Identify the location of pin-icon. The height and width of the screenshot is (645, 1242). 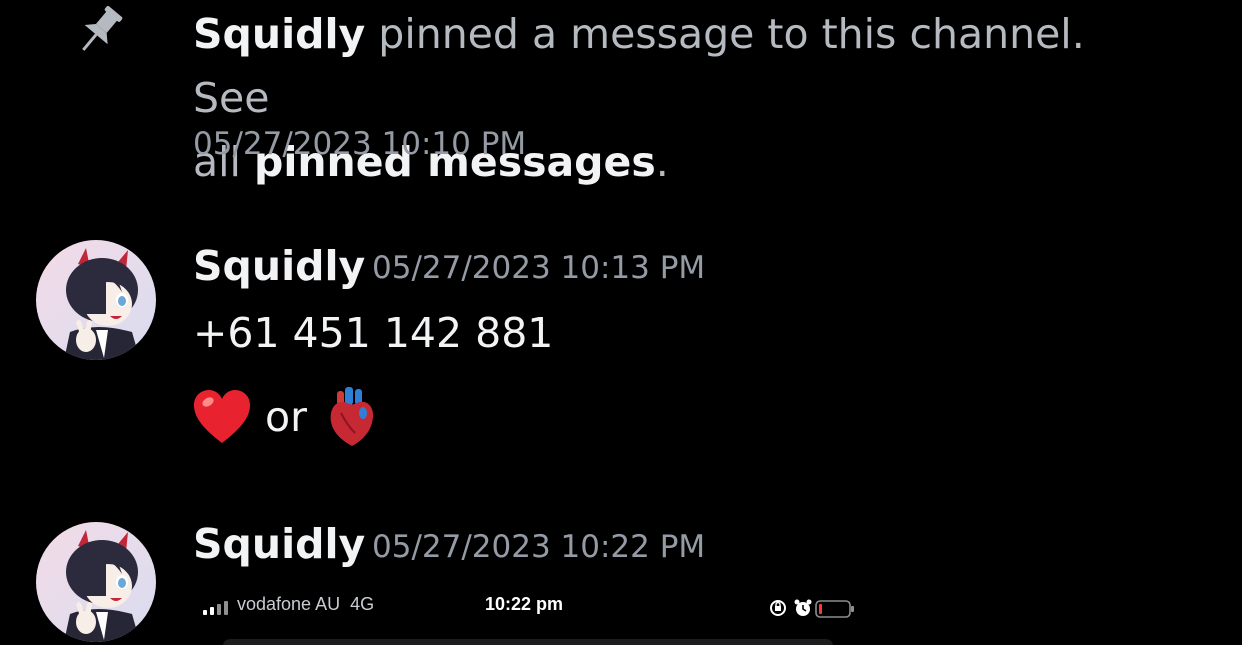
(102, 28).